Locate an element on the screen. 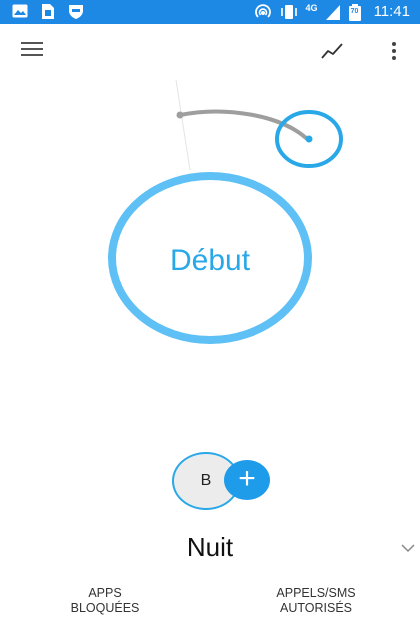 The image size is (420, 630). arc-start-dot is located at coordinates (180, 115).